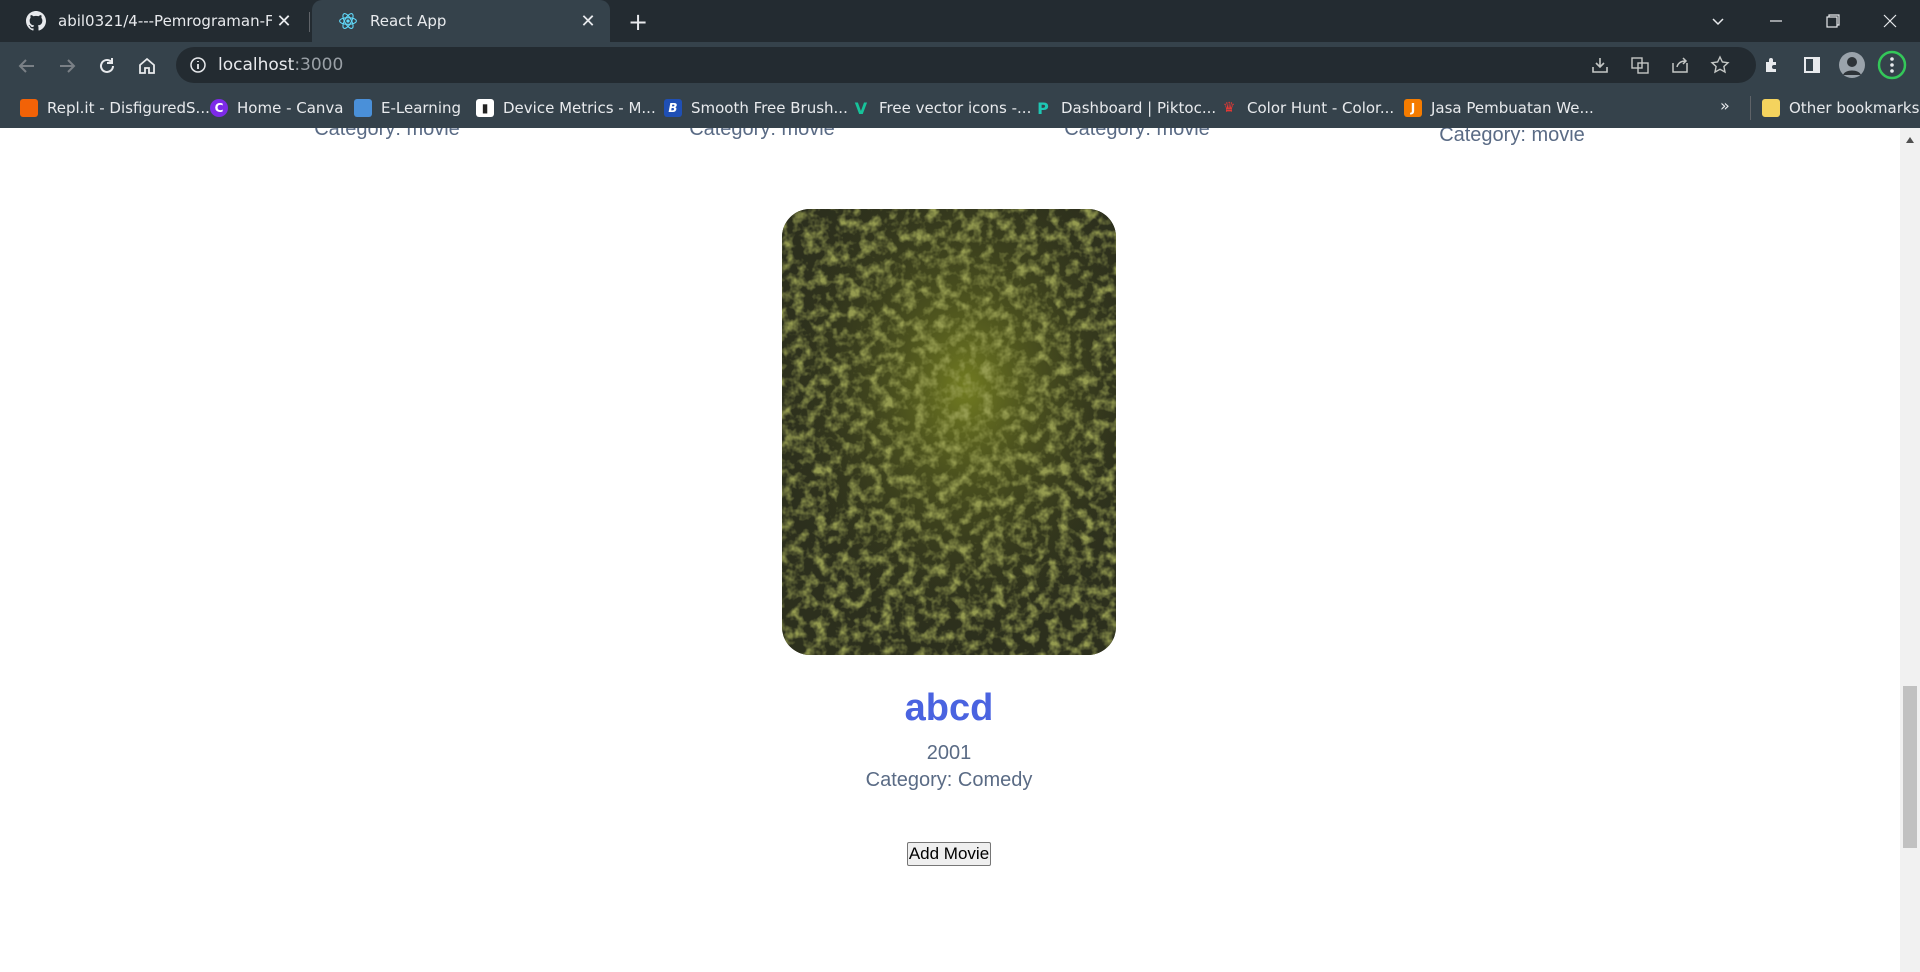 The width and height of the screenshot is (1920, 972). I want to click on extensions-puzzle-icon, so click(1772, 65).